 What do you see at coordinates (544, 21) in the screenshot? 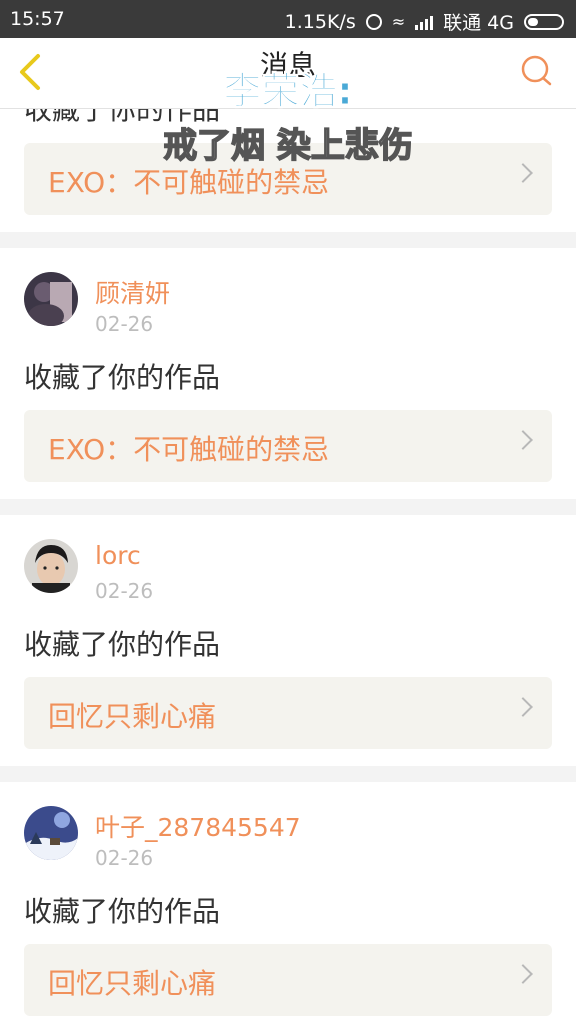
I see `battery-icon` at bounding box center [544, 21].